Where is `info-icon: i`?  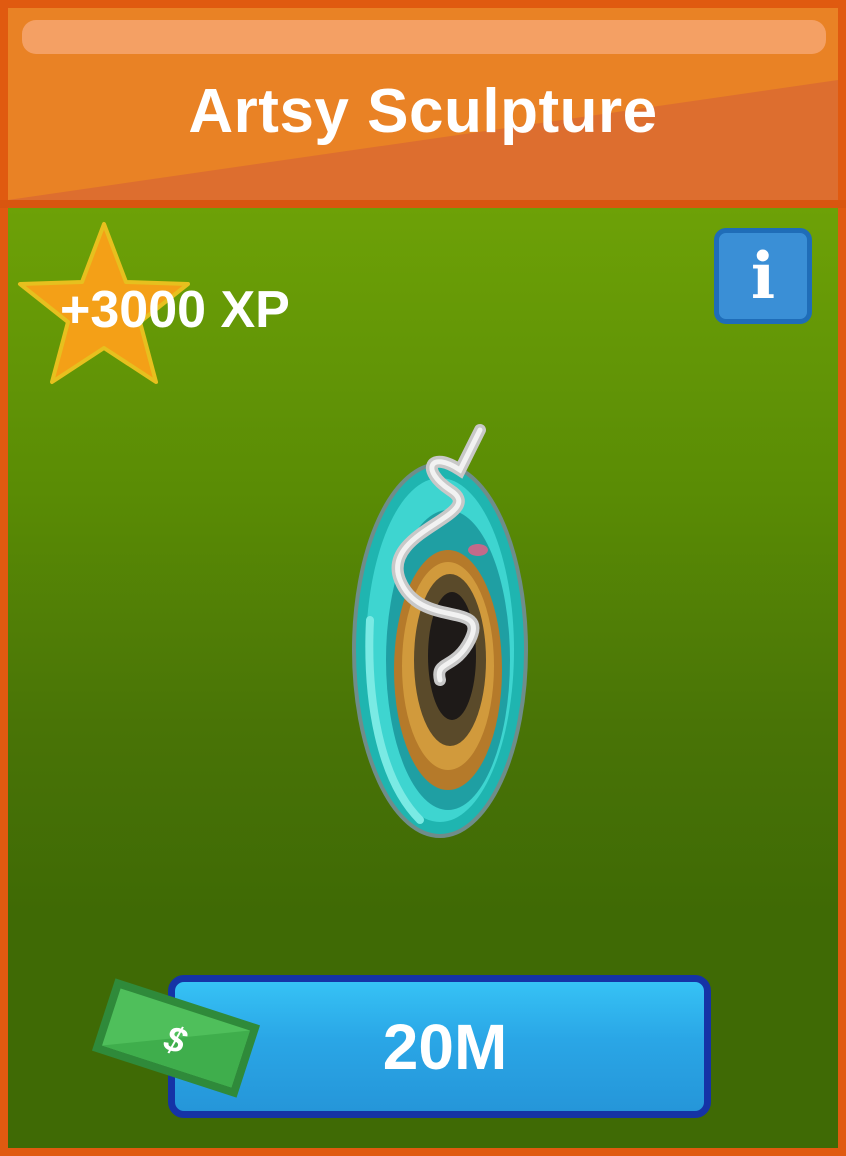
info-icon: i is located at coordinates (763, 276).